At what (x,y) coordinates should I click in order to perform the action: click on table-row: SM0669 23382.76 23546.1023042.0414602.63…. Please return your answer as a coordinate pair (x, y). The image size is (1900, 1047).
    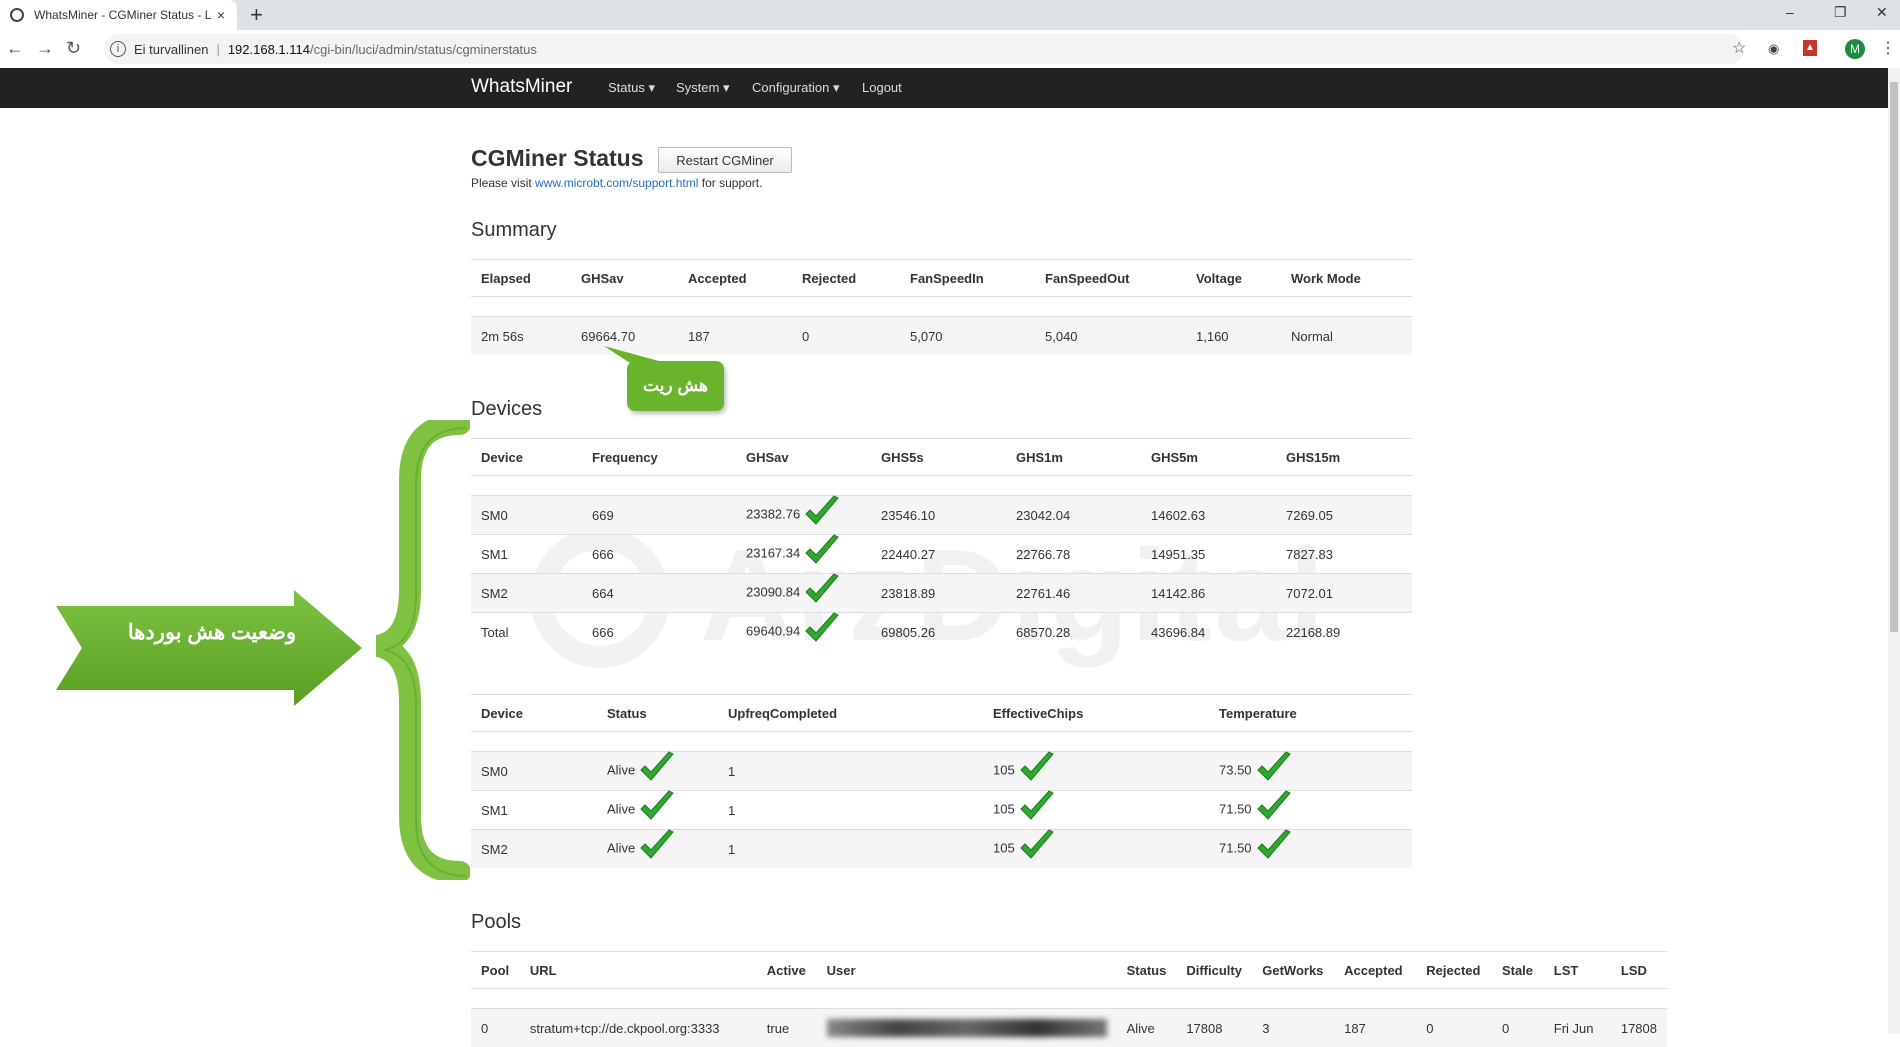
    Looking at the image, I should click on (941, 515).